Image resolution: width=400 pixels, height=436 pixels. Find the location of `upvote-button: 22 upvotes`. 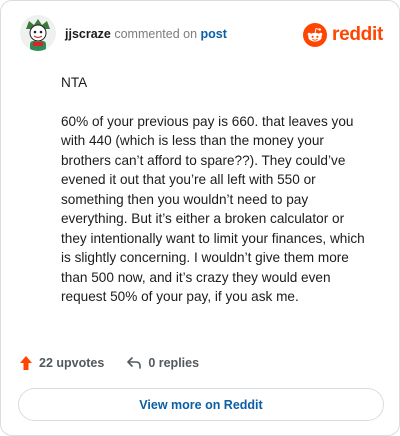

upvote-button: 22 upvotes is located at coordinates (61, 363).